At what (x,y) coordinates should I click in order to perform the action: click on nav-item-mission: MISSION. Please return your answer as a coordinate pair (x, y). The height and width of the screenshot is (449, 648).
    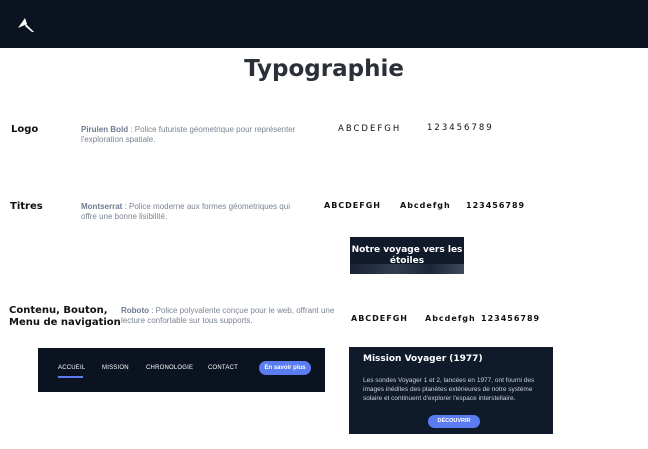
    Looking at the image, I should click on (115, 368).